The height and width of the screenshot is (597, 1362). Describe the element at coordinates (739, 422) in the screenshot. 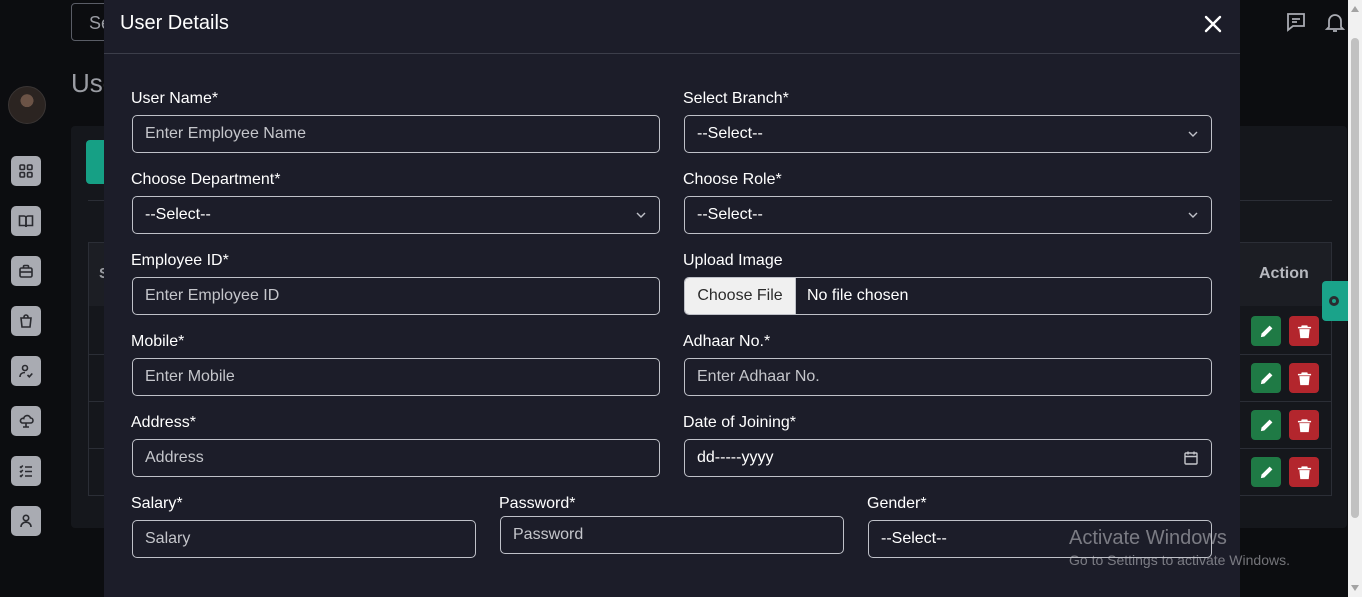

I see `date-of-joining-label: Date of Joining*` at that location.